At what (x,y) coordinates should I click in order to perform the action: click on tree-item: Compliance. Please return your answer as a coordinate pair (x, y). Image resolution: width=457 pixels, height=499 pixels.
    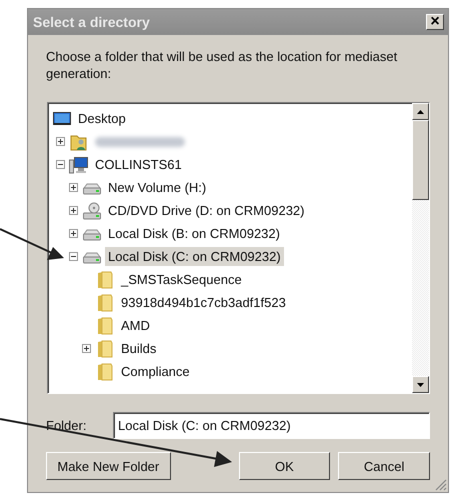
    Looking at the image, I should click on (155, 371).